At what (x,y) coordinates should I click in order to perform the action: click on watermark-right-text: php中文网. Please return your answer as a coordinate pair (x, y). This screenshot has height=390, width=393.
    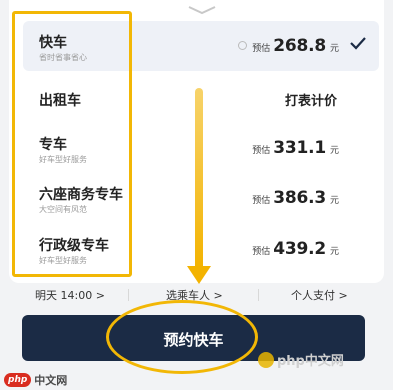
    Looking at the image, I should click on (310, 361).